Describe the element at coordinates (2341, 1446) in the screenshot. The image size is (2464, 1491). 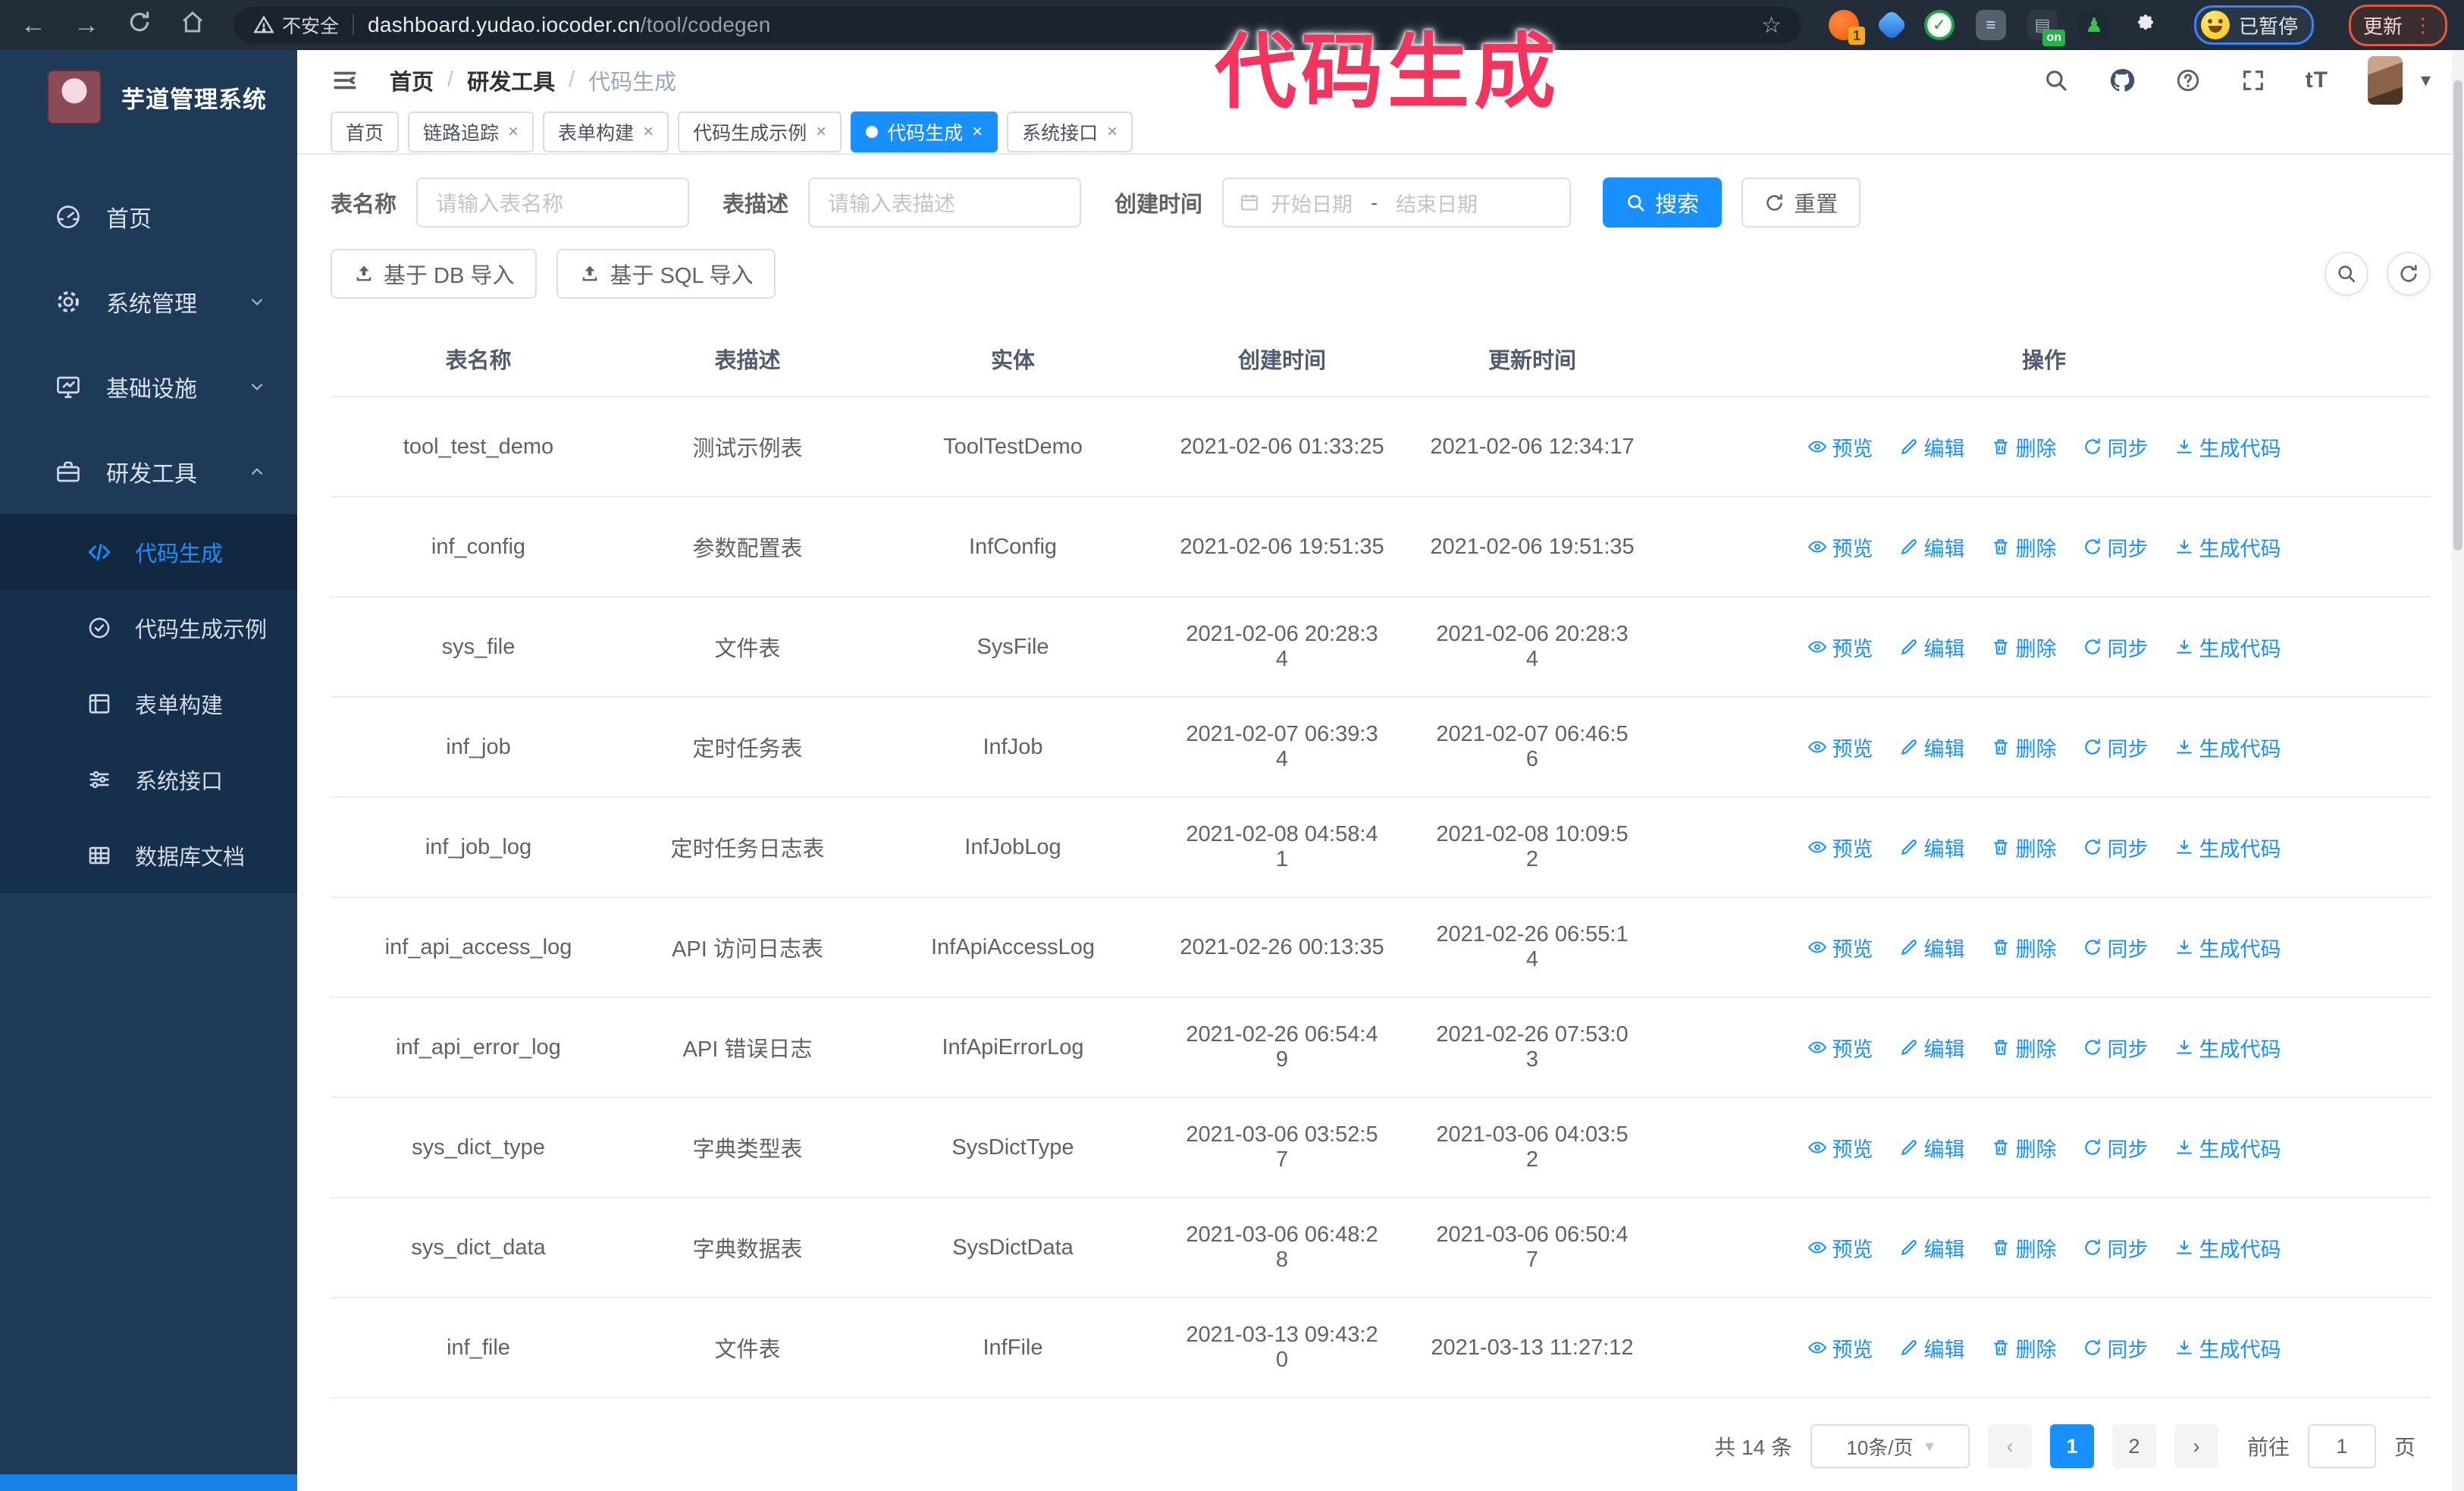
I see `goto-page-input: 1` at that location.